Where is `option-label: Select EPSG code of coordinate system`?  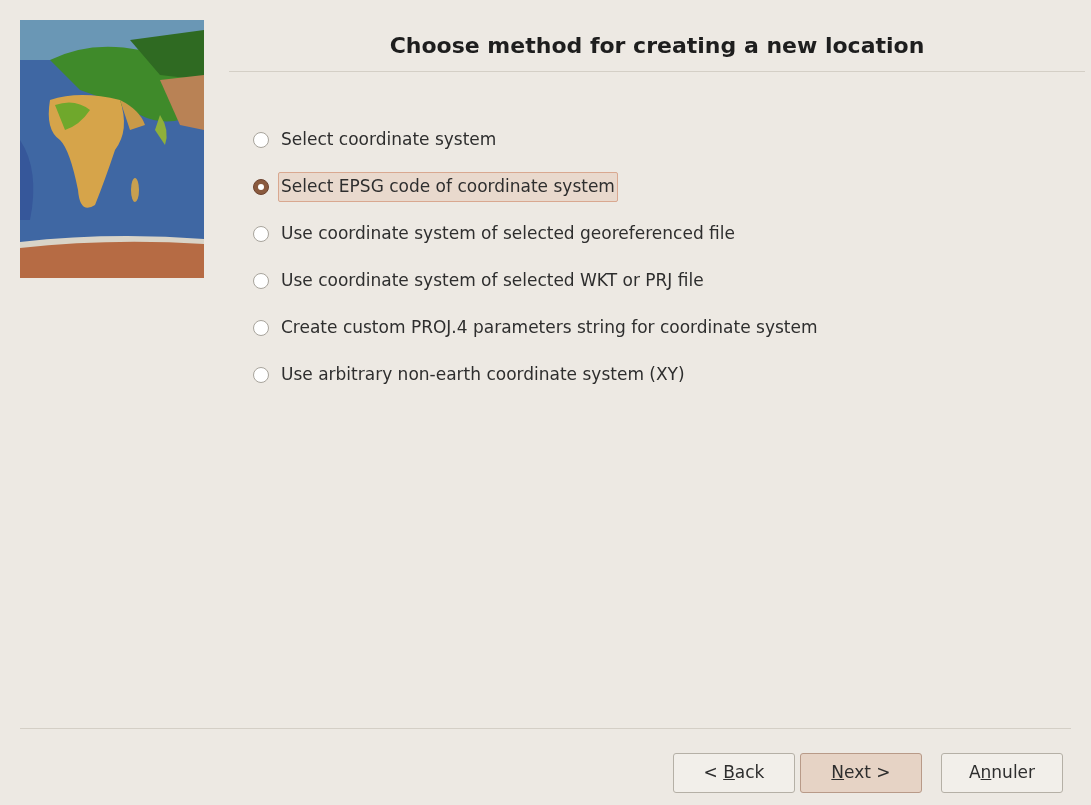
option-label: Select EPSG code of coordinate system is located at coordinates (448, 187).